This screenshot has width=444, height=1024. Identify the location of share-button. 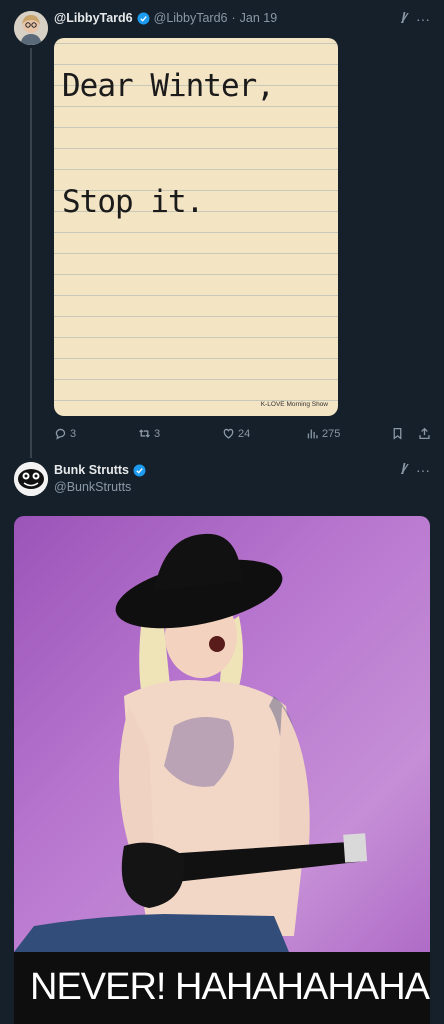
(424, 433).